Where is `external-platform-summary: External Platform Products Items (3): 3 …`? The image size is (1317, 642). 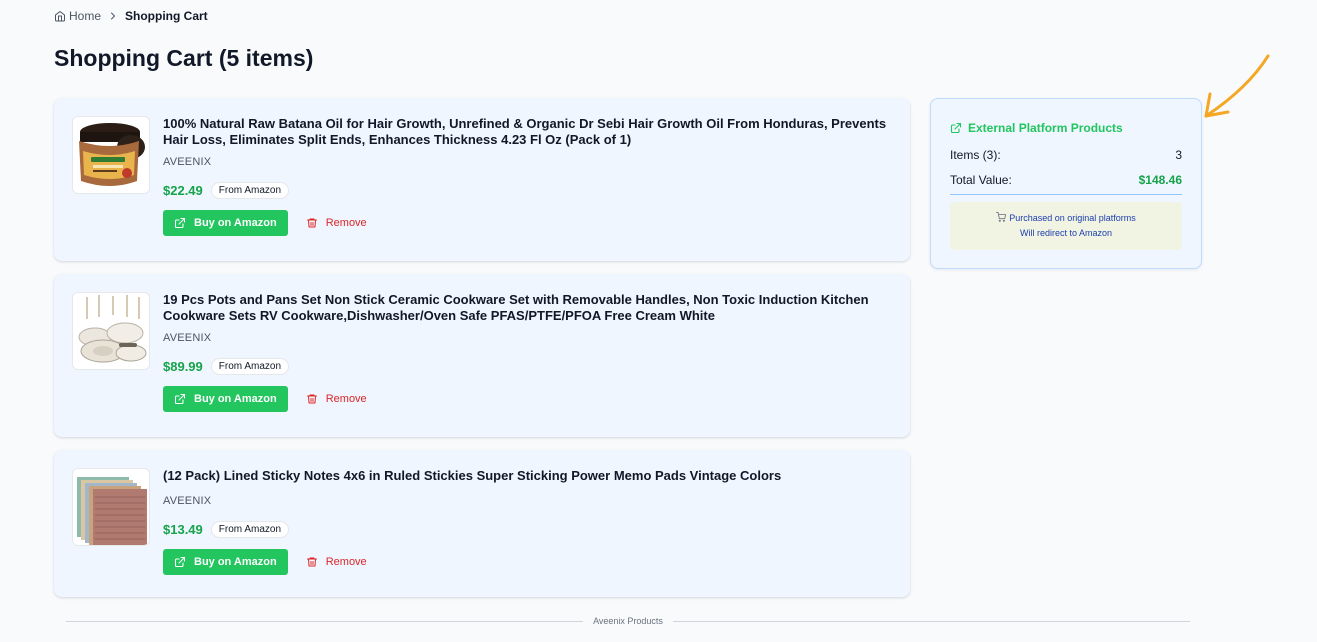 external-platform-summary: External Platform Products Items (3): 3 … is located at coordinates (1066, 183).